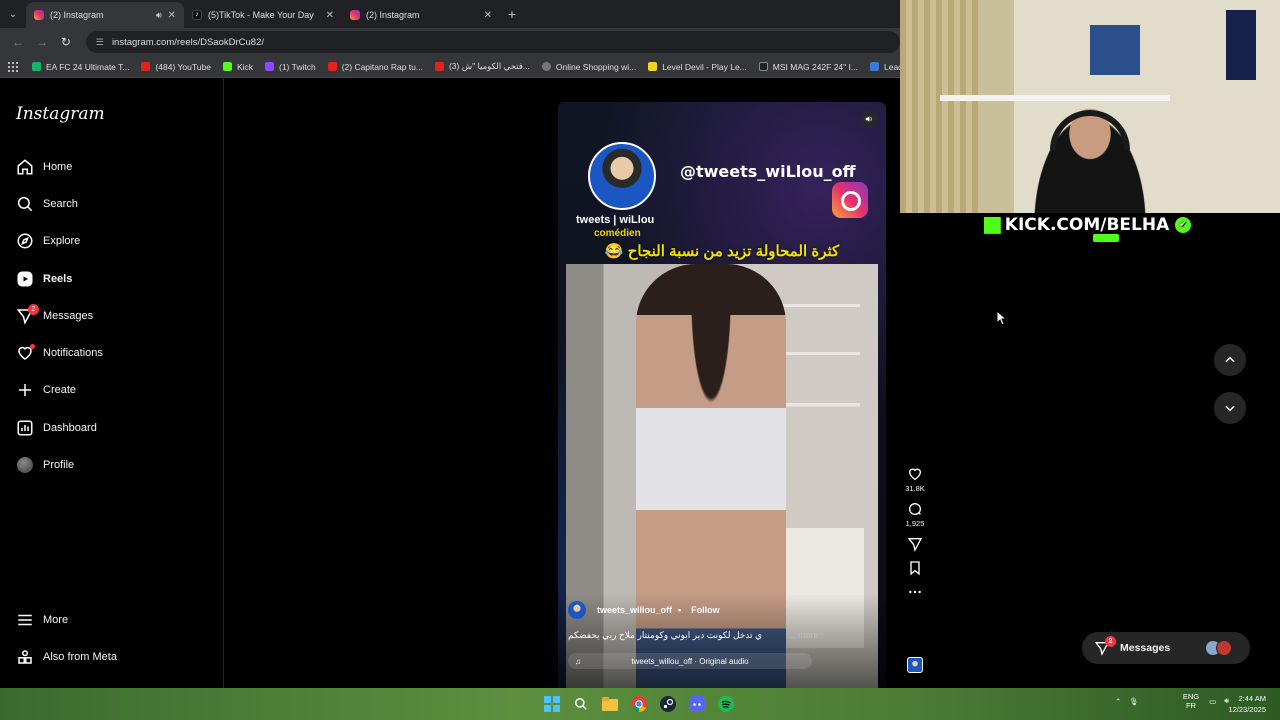 The image size is (1280, 720). I want to click on kick-logo-icon: ■, so click(992, 224).